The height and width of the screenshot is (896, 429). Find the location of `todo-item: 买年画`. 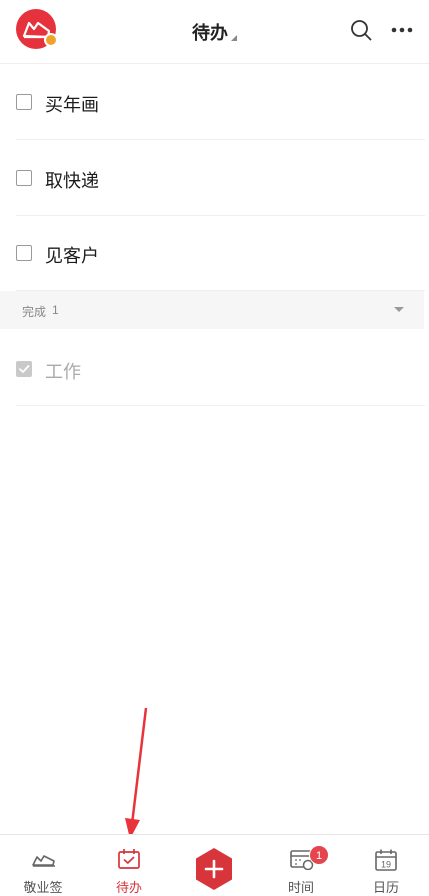

todo-item: 买年画 is located at coordinates (220, 102).